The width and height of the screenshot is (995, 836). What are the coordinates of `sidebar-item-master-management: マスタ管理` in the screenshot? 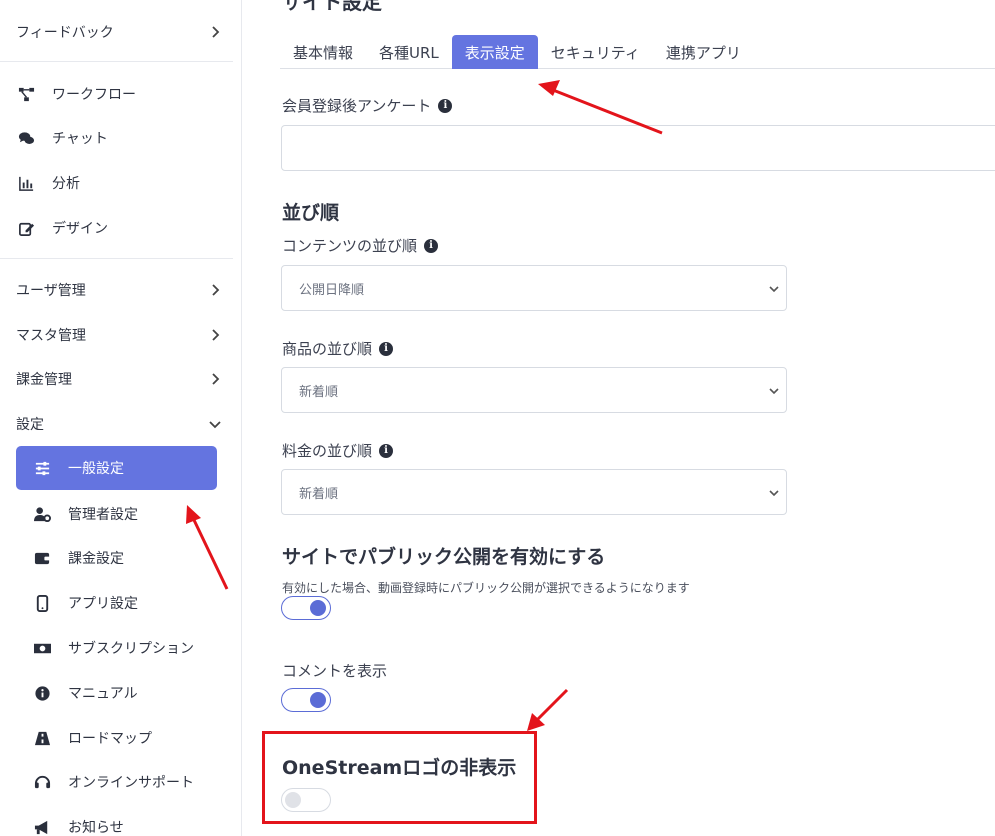 It's located at (120, 335).